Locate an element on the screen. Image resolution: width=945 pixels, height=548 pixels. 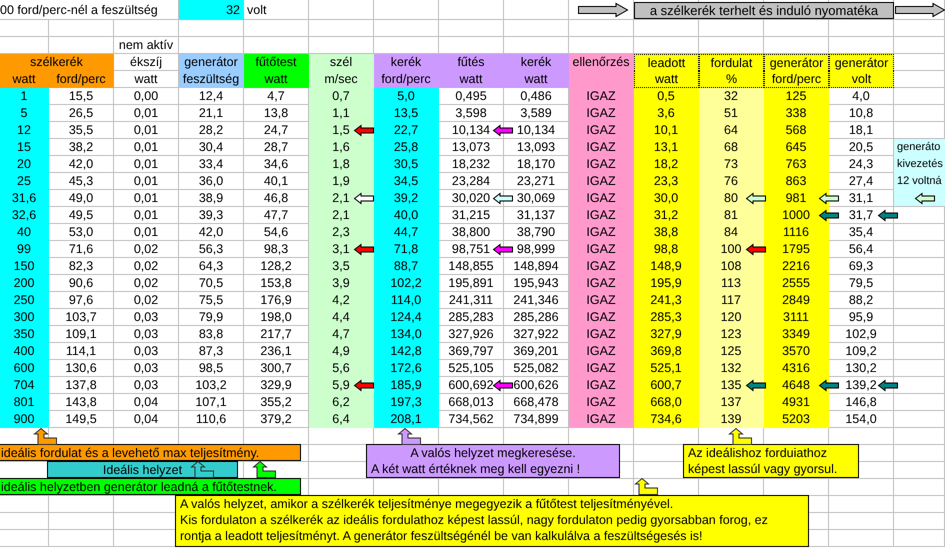
table-cell: 197,3 is located at coordinates (406, 402).